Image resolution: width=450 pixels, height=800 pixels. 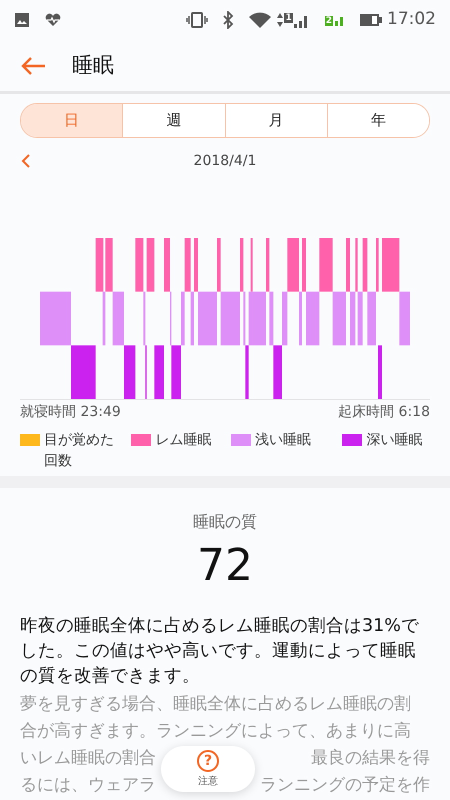 I want to click on heart-rate-icon, so click(x=53, y=20).